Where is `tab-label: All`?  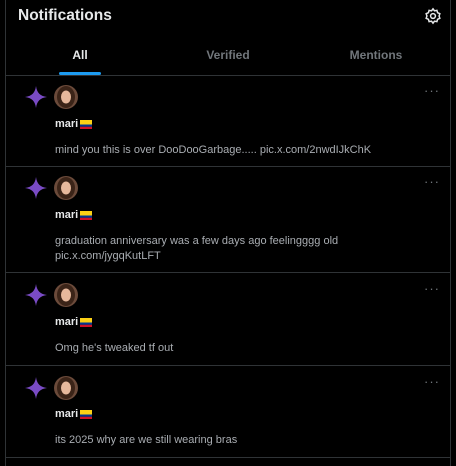 tab-label: All is located at coordinates (80, 55).